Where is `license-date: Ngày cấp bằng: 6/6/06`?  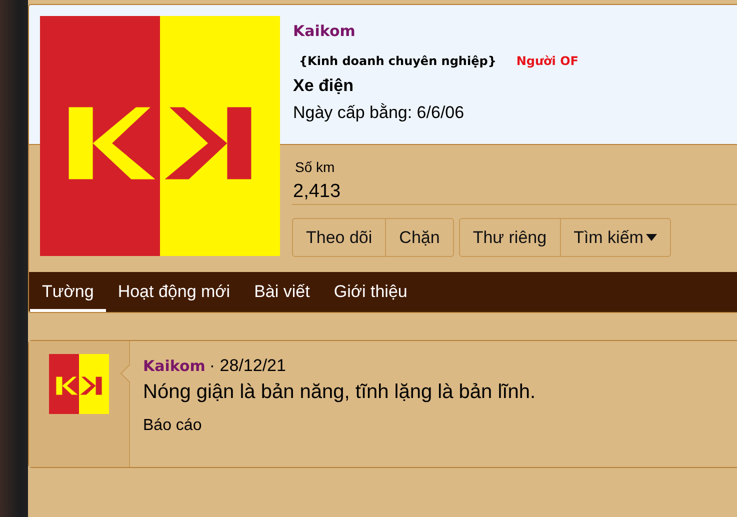 license-date: Ngày cấp bằng: 6/6/06 is located at coordinates (379, 113).